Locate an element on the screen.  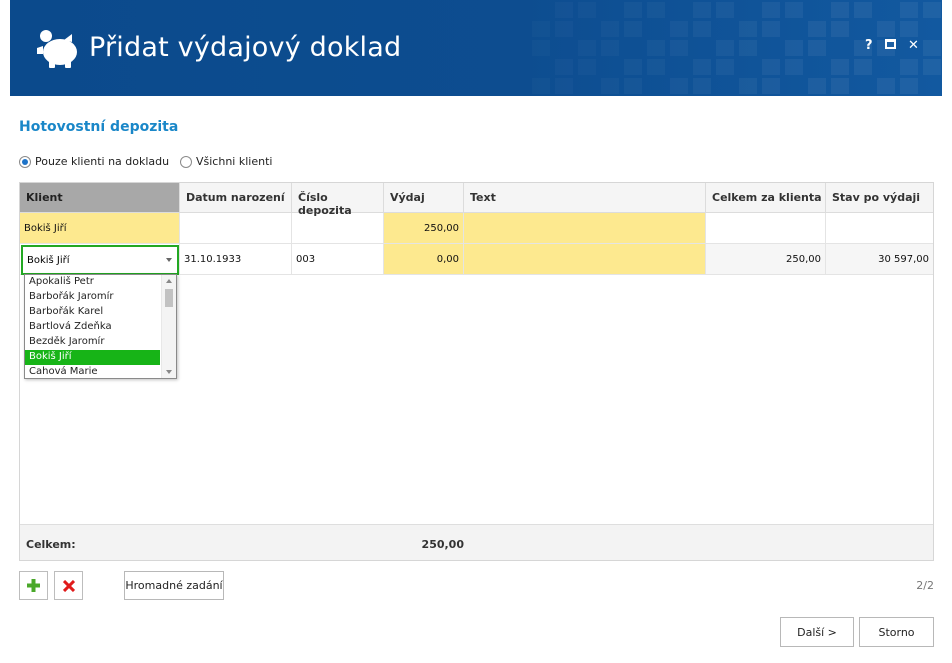
radio-label: Pouze klienti na dokladu is located at coordinates (102, 161).